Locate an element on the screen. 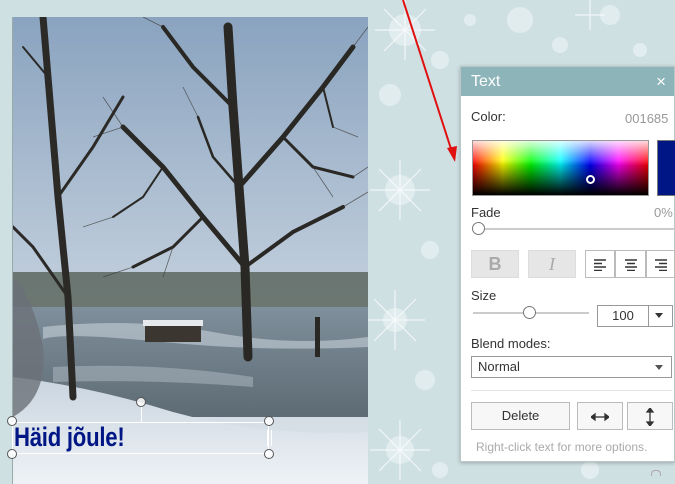 The image size is (675, 484). align-right-icon is located at coordinates (660, 265).